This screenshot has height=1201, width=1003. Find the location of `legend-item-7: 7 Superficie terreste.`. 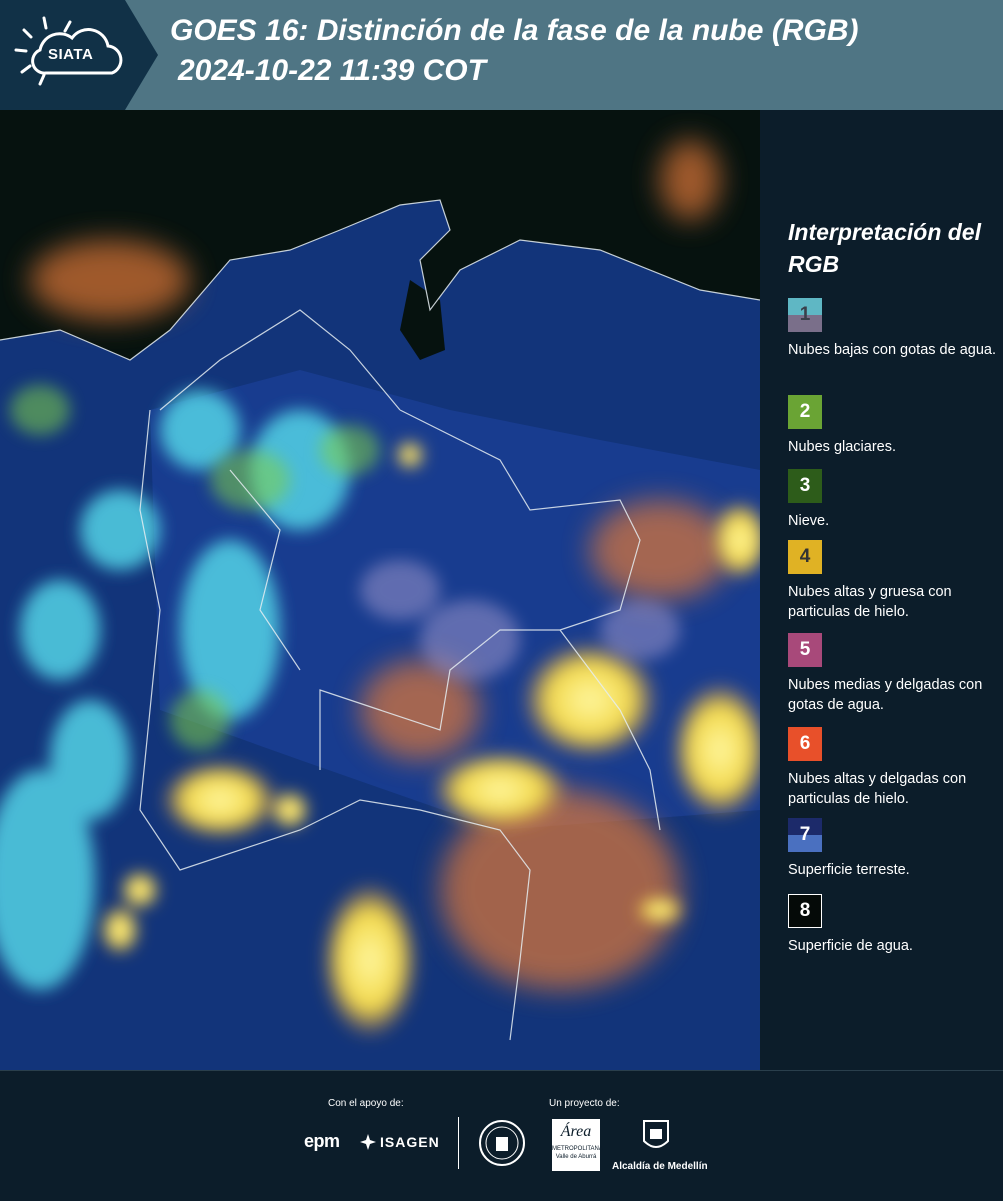

legend-item-7: 7 Superficie terreste. is located at coordinates (893, 849).